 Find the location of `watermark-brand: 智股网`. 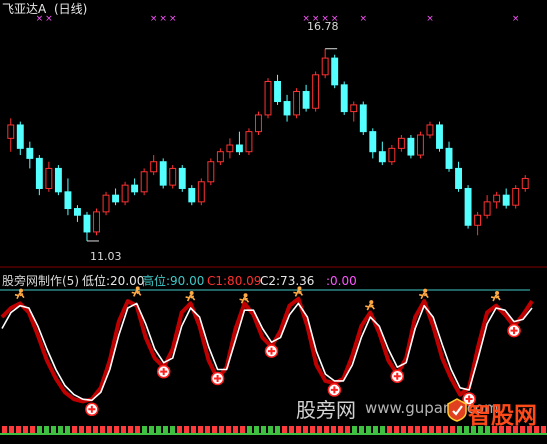

watermark-brand: 智股网 is located at coordinates (502, 415).